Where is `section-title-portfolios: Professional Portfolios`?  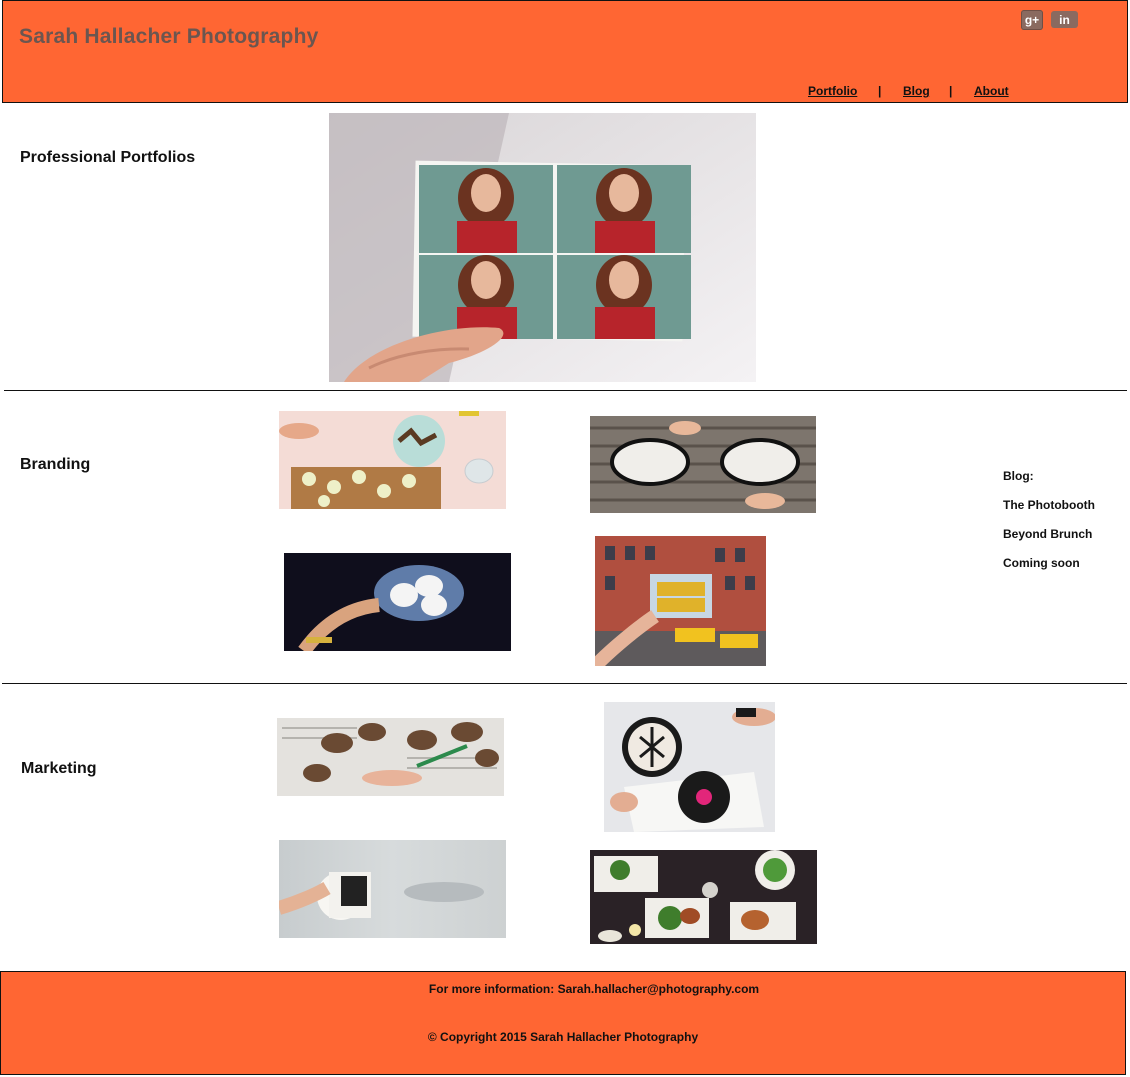 section-title-portfolios: Professional Portfolios is located at coordinates (108, 157).